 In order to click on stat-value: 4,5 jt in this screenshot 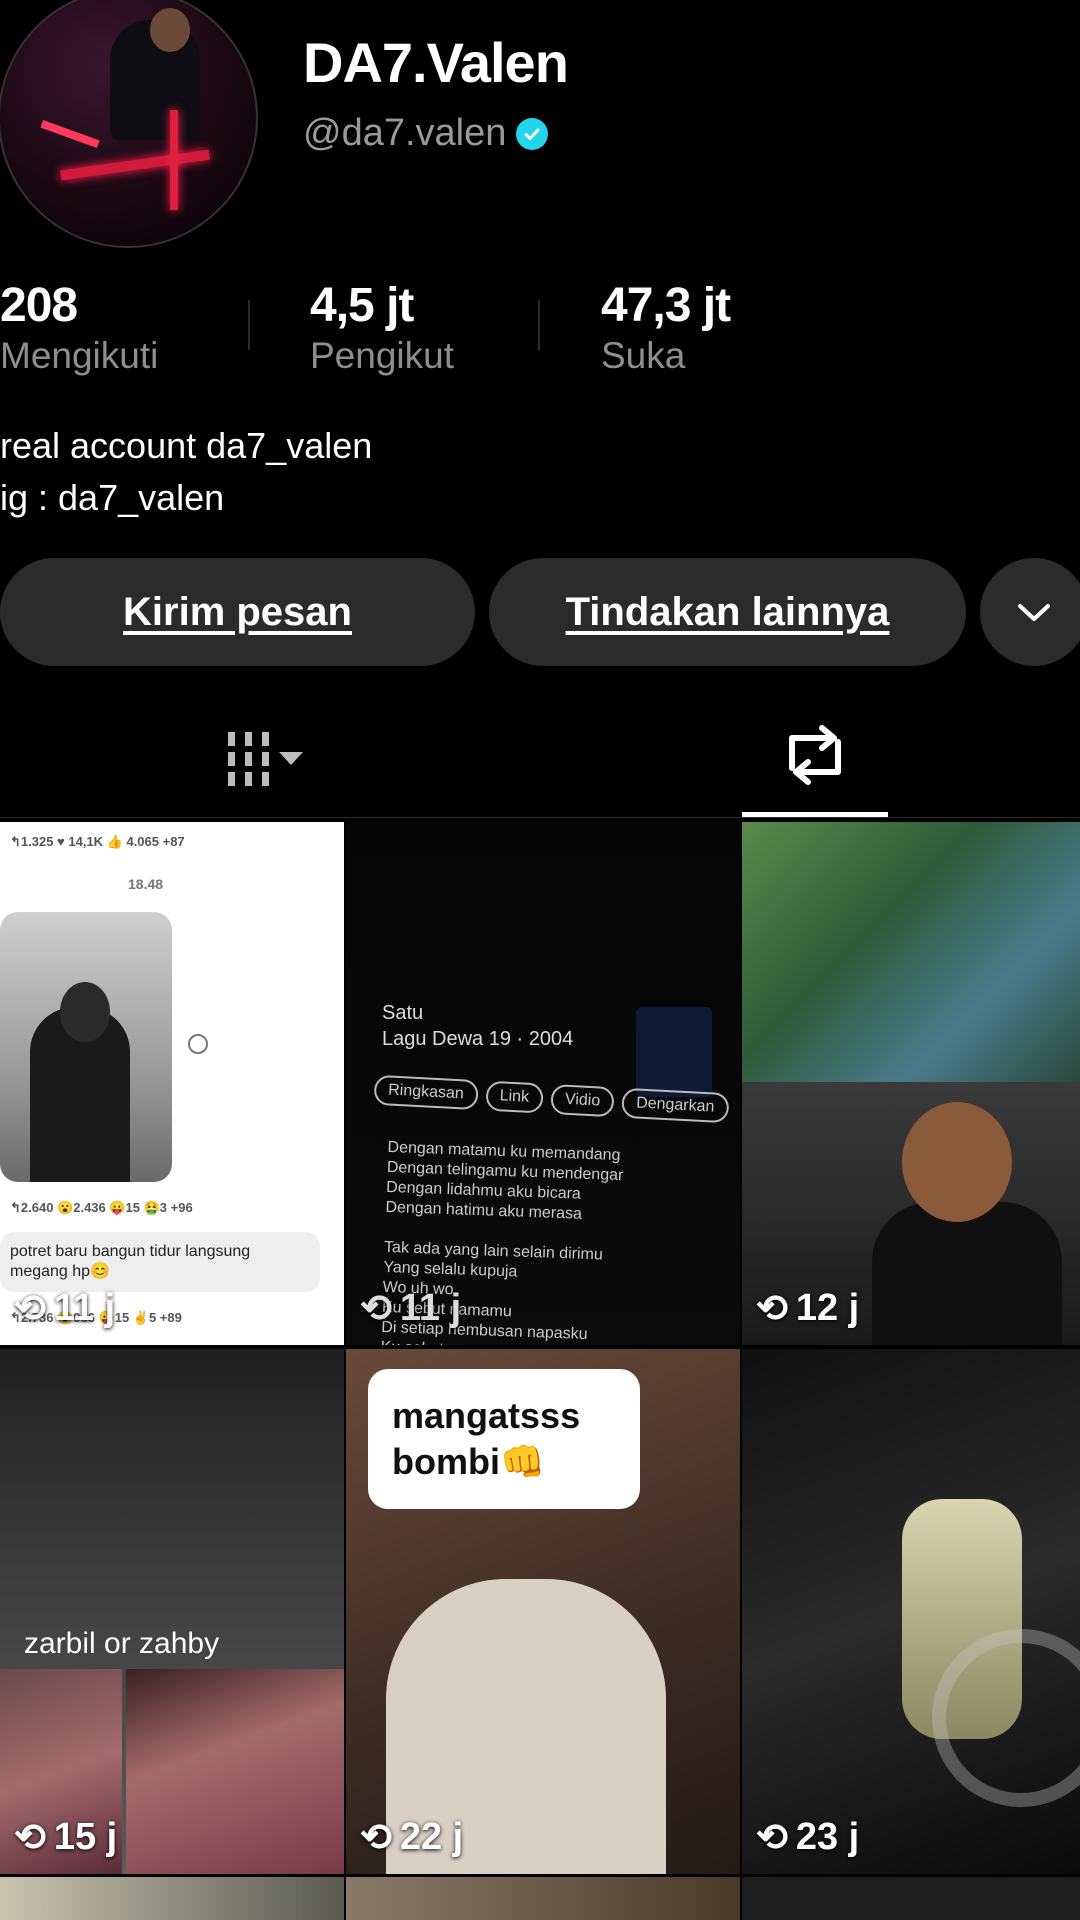, I will do `click(362, 305)`.